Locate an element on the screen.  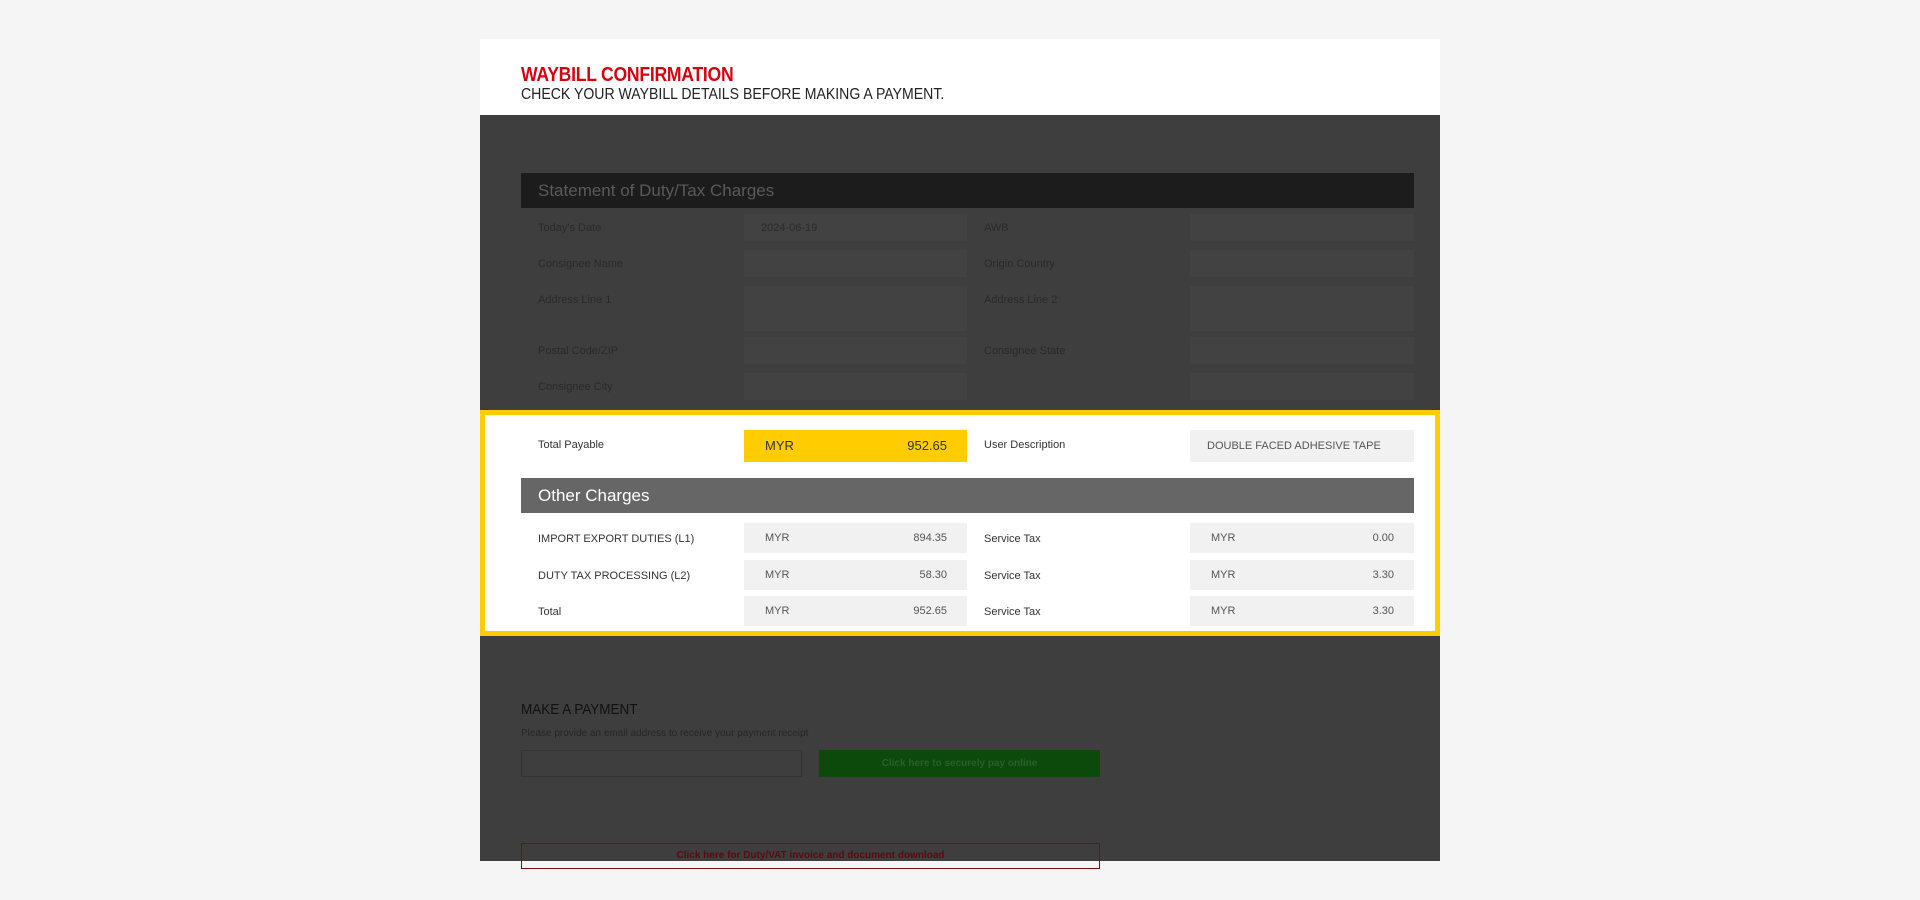
awb-field is located at coordinates (1302, 227).